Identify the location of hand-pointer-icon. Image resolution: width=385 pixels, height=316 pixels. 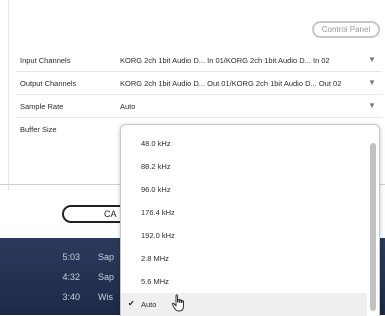
(177, 303).